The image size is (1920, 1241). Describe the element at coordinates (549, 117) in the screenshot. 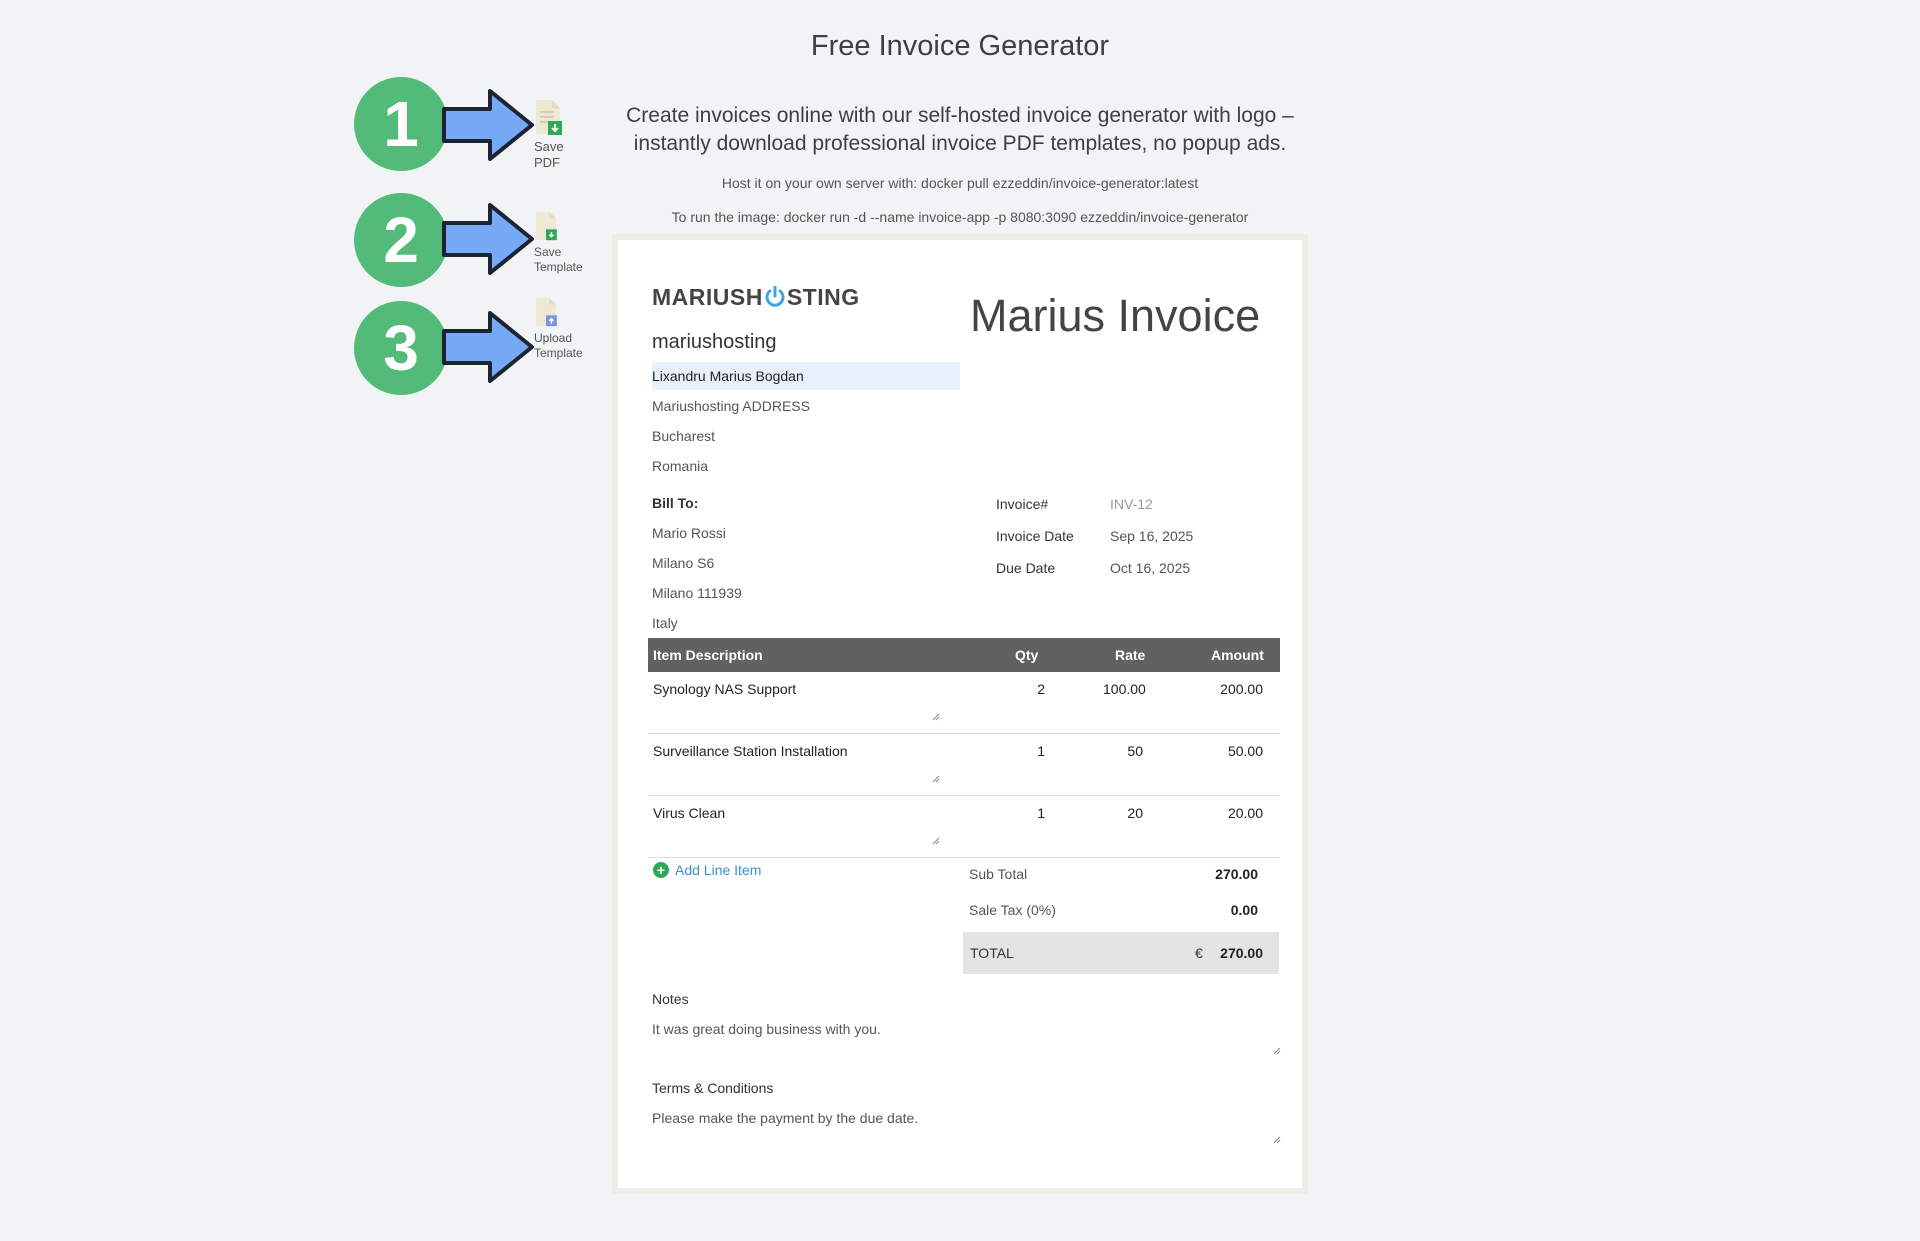

I see `save-pdf-icon` at that location.